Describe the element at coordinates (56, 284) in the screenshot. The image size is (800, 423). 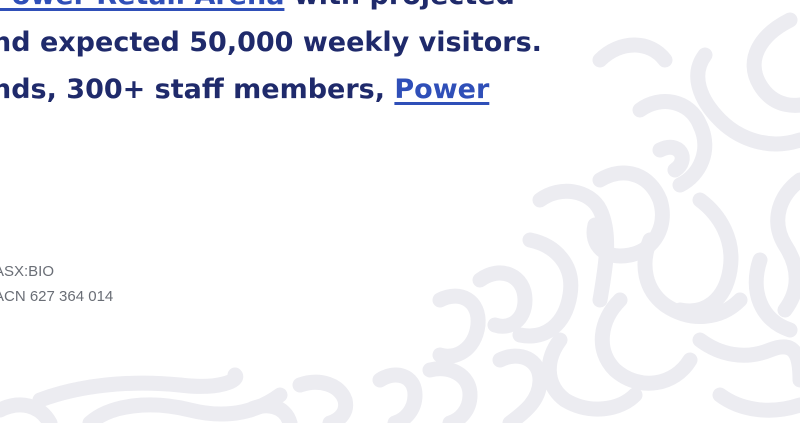
I see `company-info: ASX:BIO ACN 627 364 014` at that location.